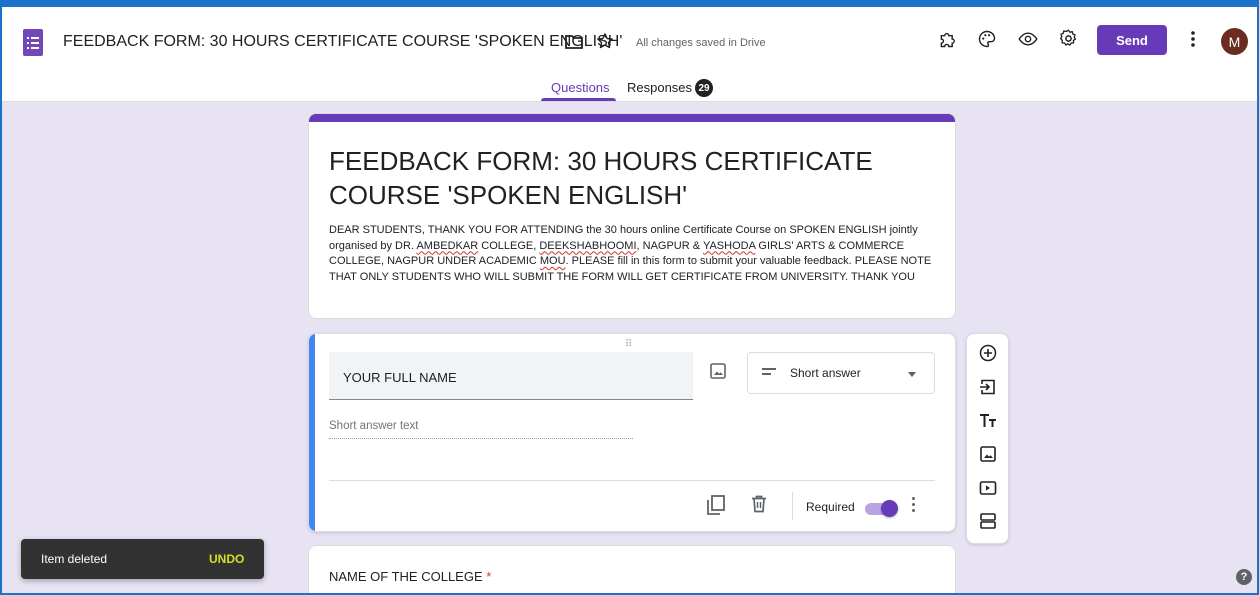 This screenshot has height=595, width=1259. I want to click on save-status: All changes saved in Drive, so click(701, 43).